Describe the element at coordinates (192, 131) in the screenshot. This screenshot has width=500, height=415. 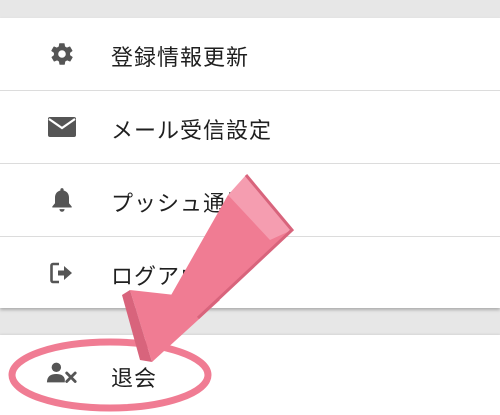
I see `menu-item-label: メール受信設定` at that location.